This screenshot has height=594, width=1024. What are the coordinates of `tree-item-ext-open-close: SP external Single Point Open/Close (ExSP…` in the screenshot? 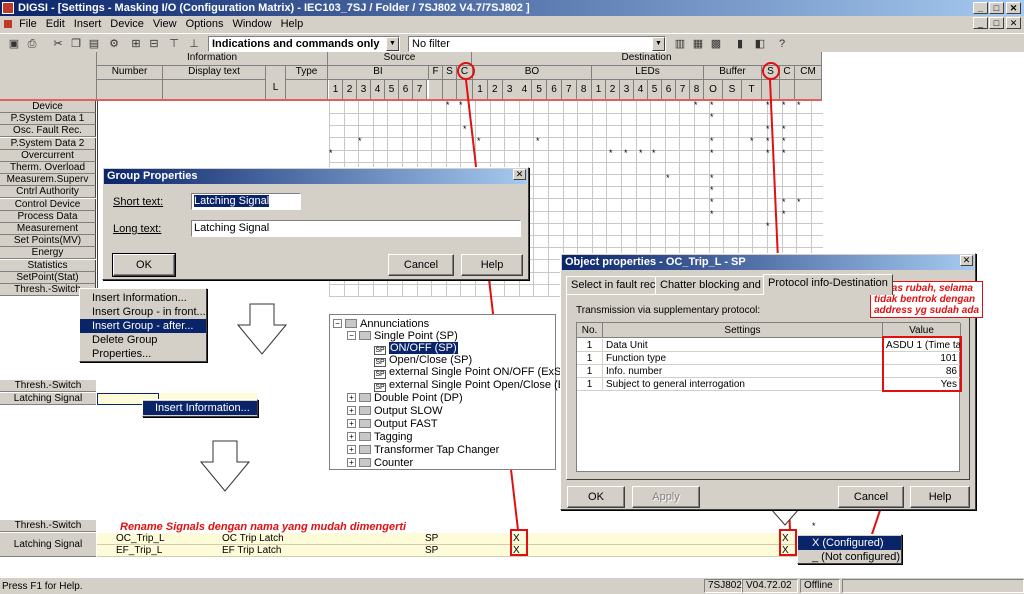 It's located at (481, 385).